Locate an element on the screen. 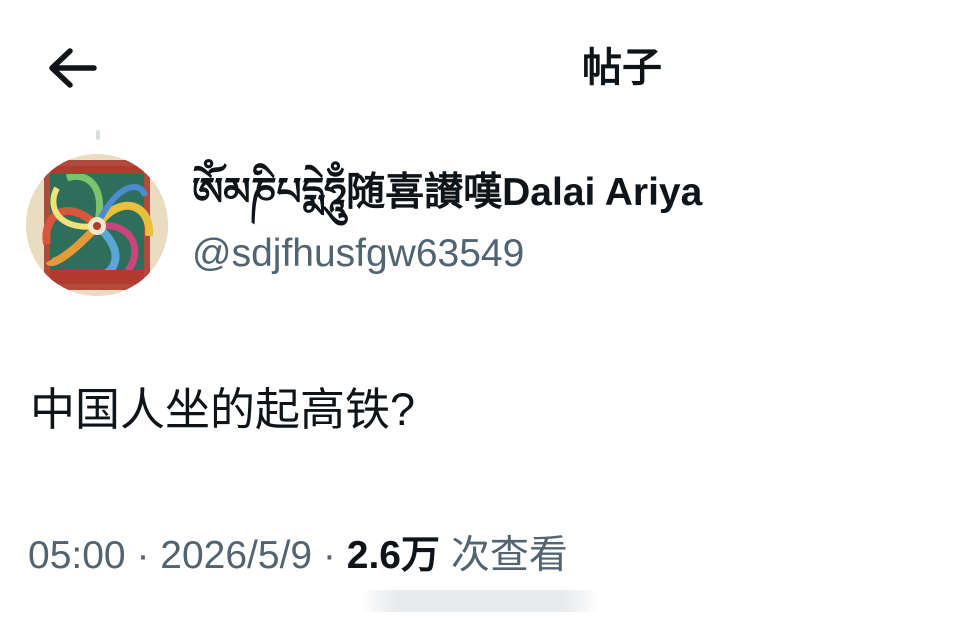 Image resolution: width=964 pixels, height=622 pixels. user-handle: @sdjfhusfgw63549 is located at coordinates (572, 254).